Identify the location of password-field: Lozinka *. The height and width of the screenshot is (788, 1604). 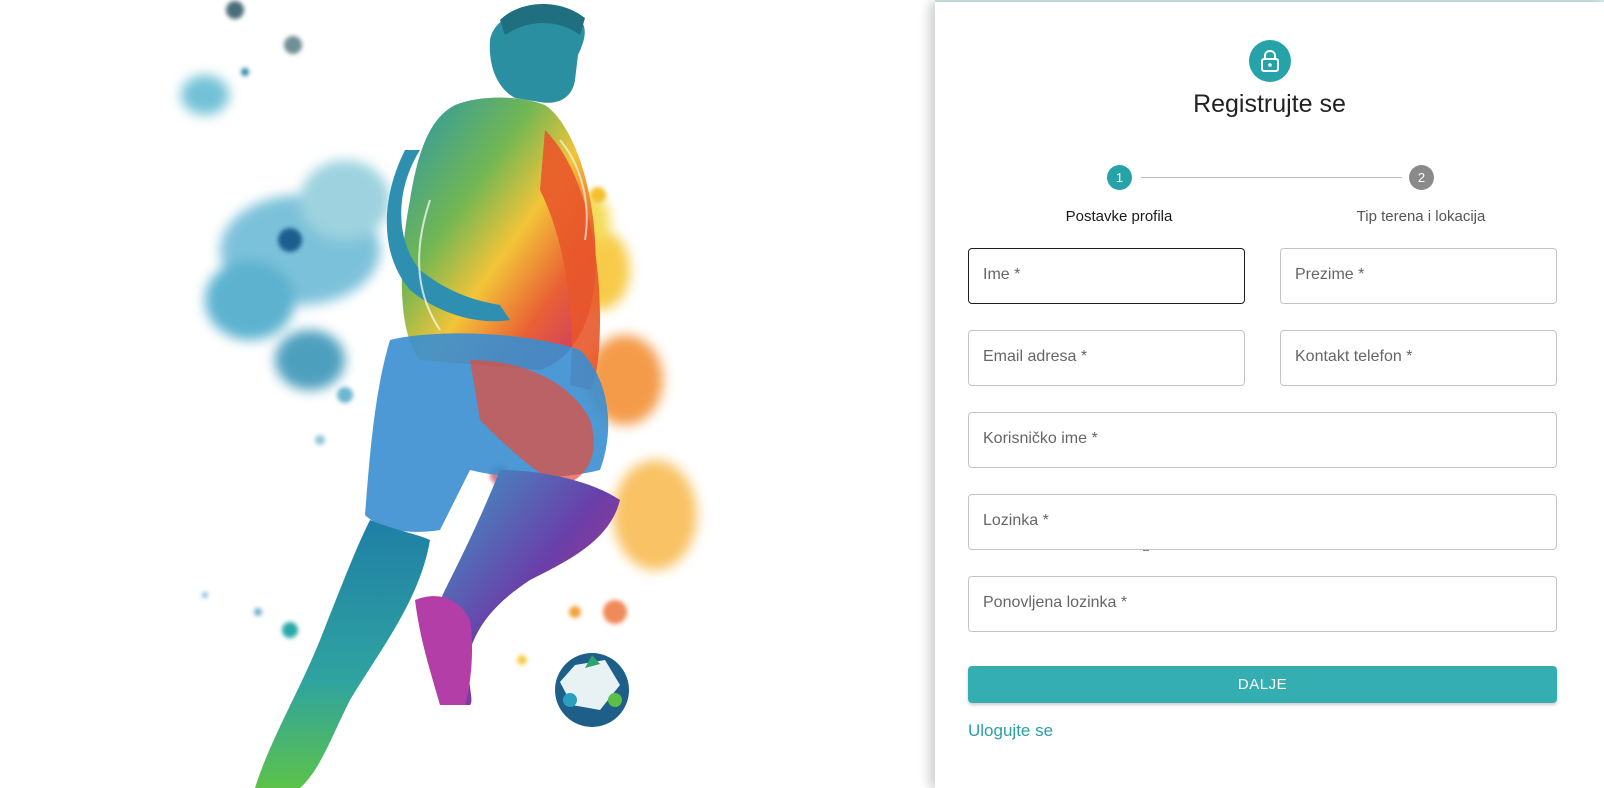
(1262, 522).